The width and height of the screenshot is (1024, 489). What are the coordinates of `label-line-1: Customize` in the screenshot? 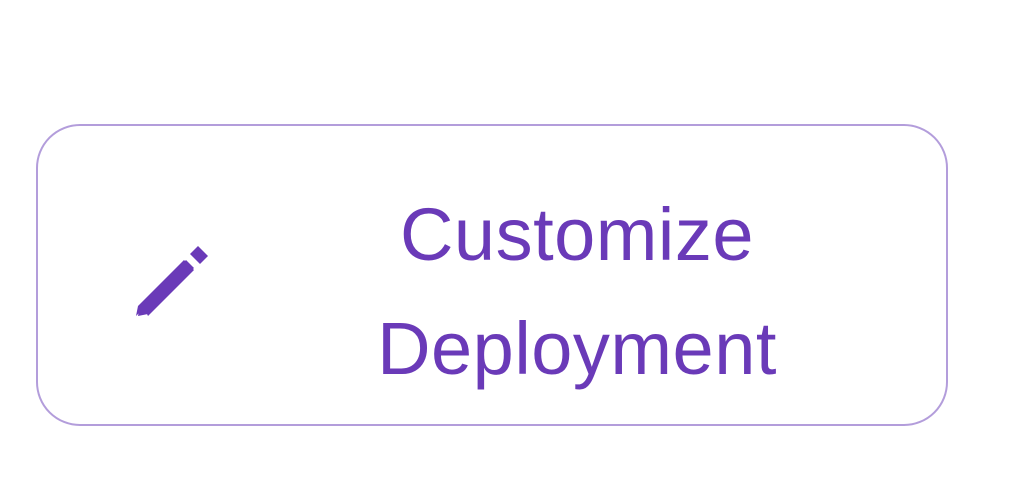 It's located at (577, 234).